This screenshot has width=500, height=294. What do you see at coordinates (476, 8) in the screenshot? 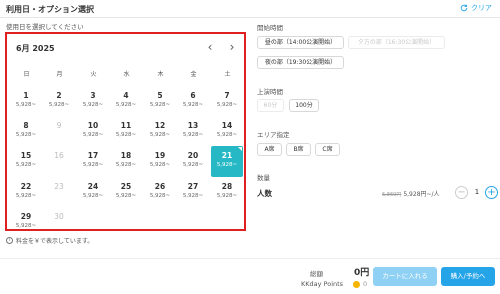
I see `clear-button: クリア` at bounding box center [476, 8].